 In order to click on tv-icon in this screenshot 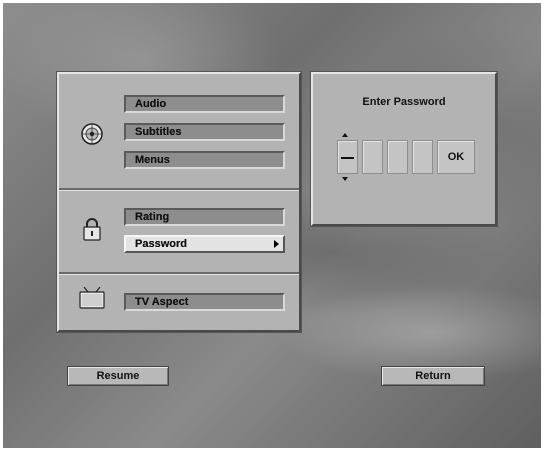, I will do `click(92, 297)`.